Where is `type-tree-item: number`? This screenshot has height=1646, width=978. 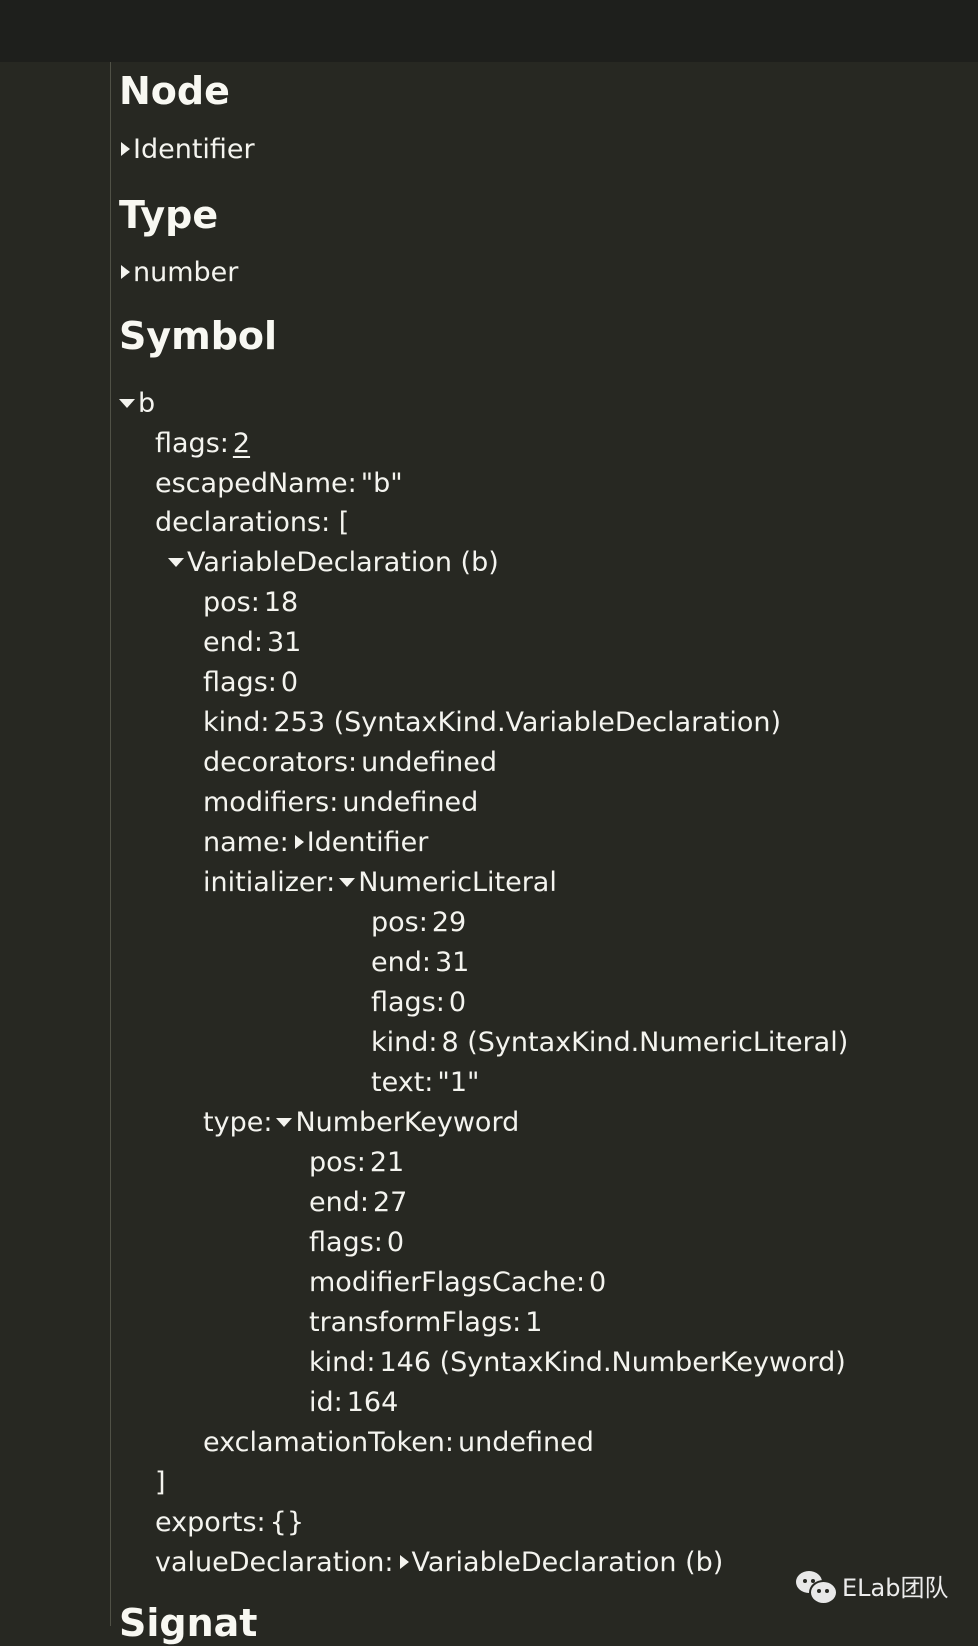 type-tree-item: number is located at coordinates (178, 273).